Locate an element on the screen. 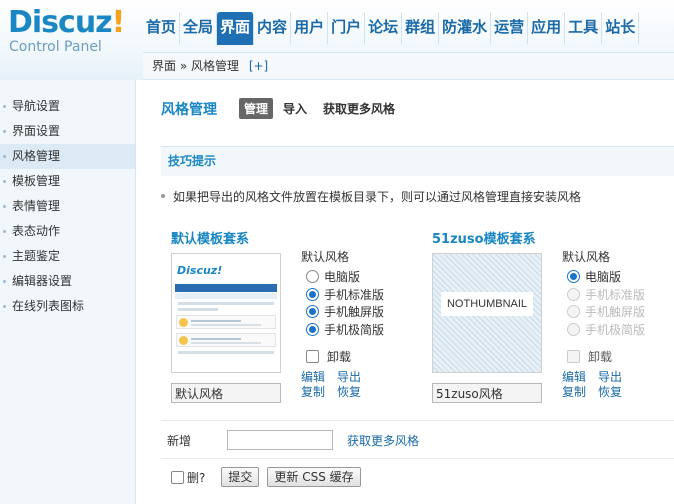  uninstall-option: 卸载 is located at coordinates (351, 356).